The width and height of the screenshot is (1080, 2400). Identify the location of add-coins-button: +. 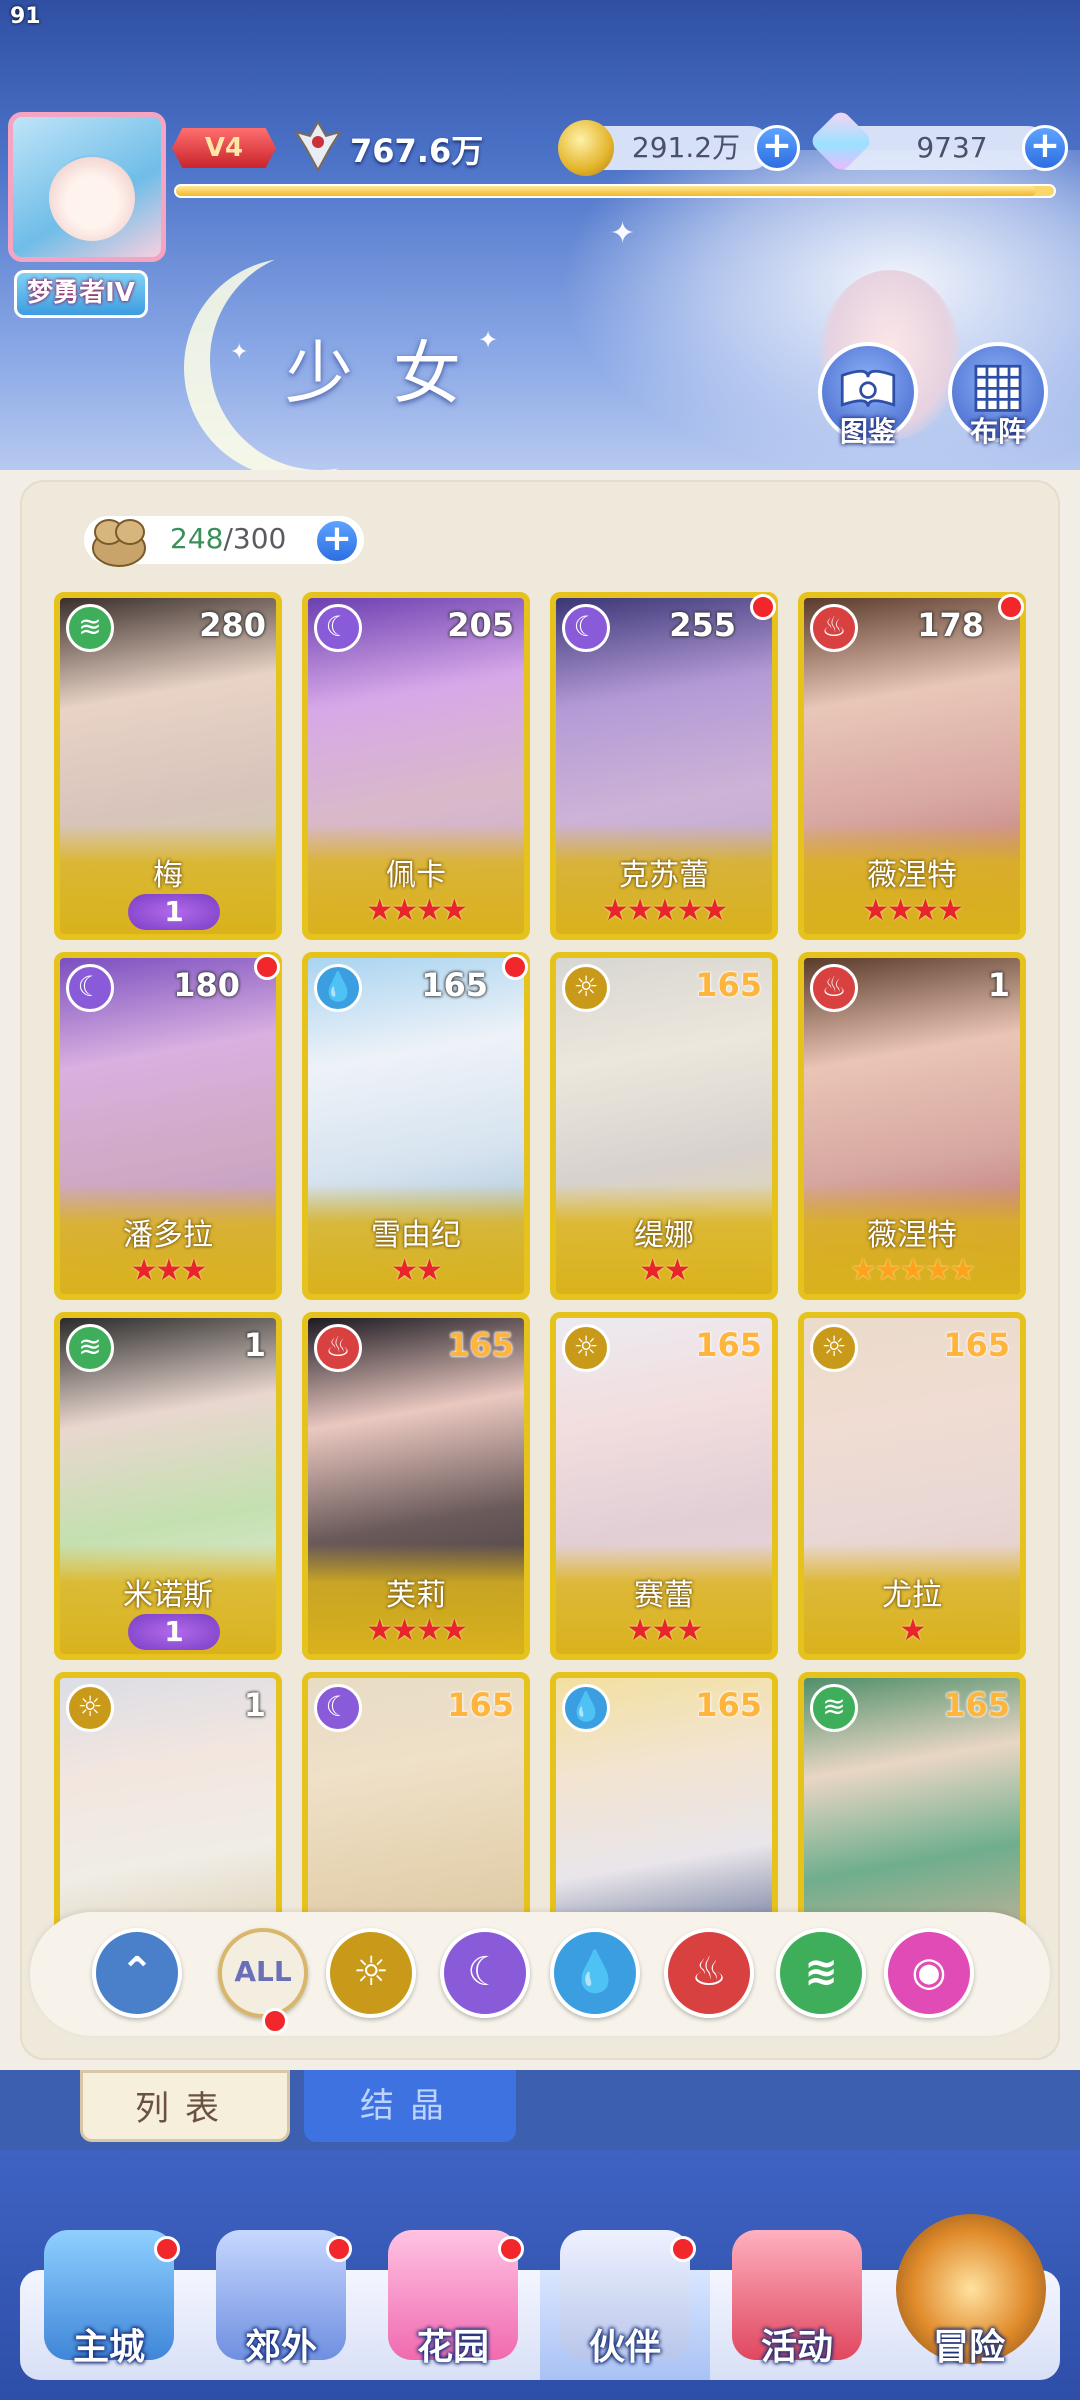
(777, 148).